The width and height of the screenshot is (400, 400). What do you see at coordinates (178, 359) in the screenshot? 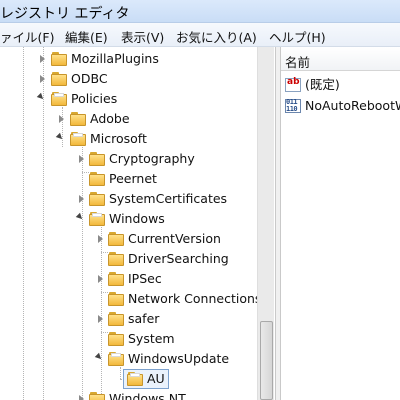
I see `tree-node-windowsupdate: WindowsUpdate` at bounding box center [178, 359].